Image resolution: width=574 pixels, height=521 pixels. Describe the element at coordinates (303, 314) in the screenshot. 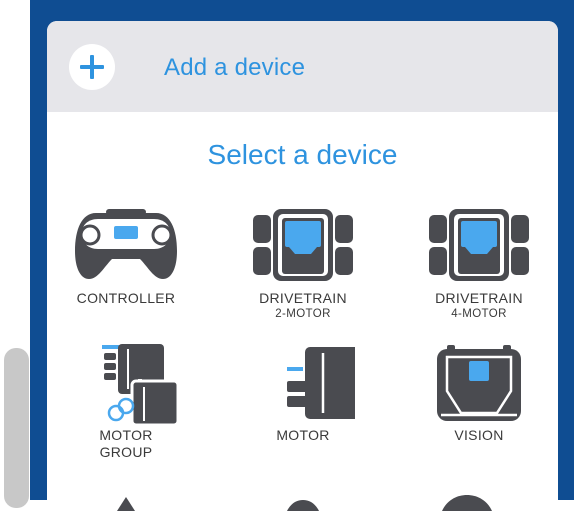

I see `device-sublabel: 2-MOTOR` at that location.